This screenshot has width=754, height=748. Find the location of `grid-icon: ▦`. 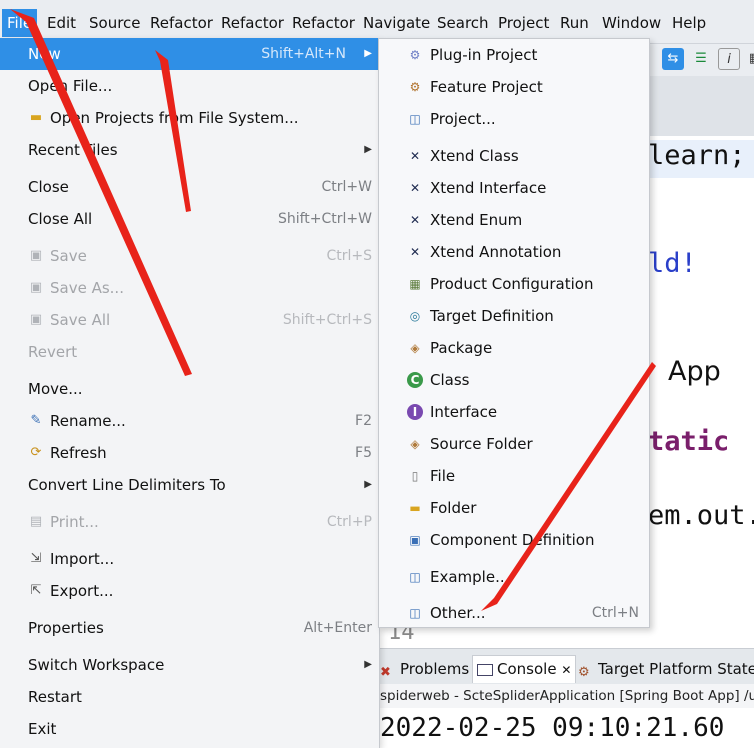

grid-icon: ▦ is located at coordinates (749, 59).